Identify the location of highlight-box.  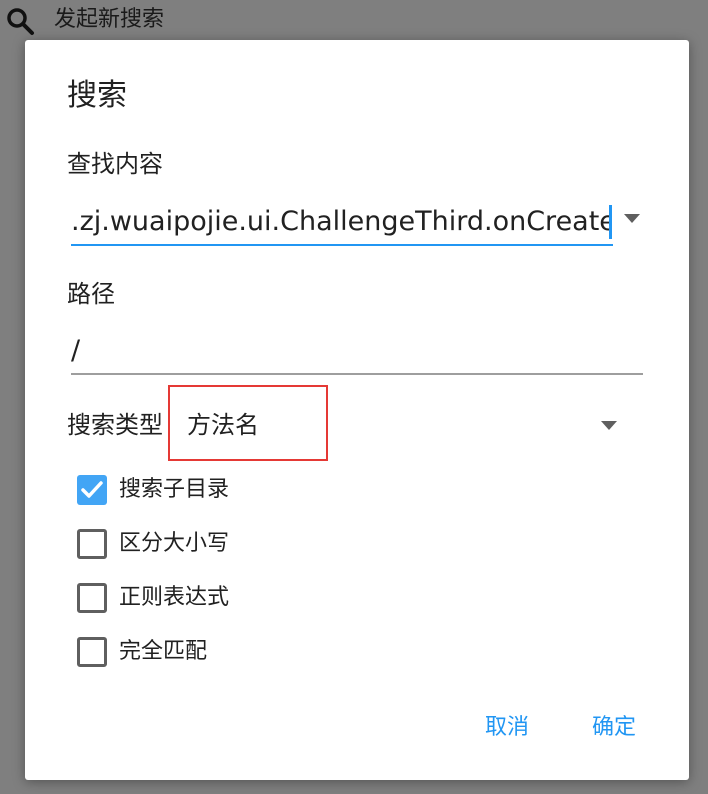
(248, 423).